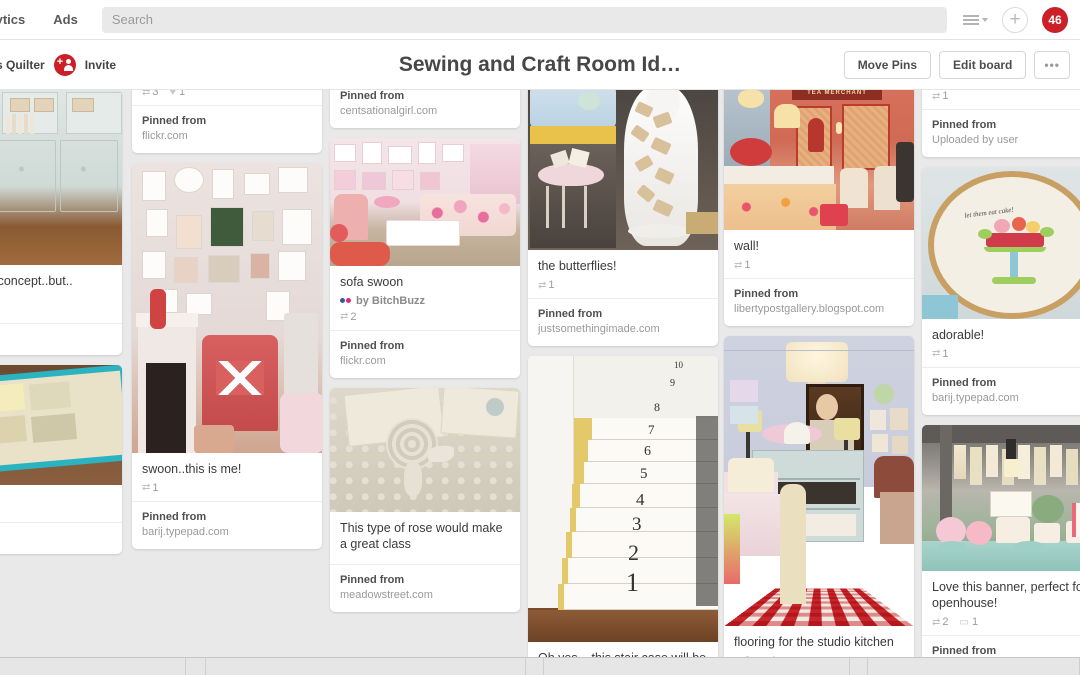 The image size is (1080, 675). Describe the element at coordinates (819, 160) in the screenshot. I see `pin-image-tea-merchant: TEA MERCHANT` at that location.